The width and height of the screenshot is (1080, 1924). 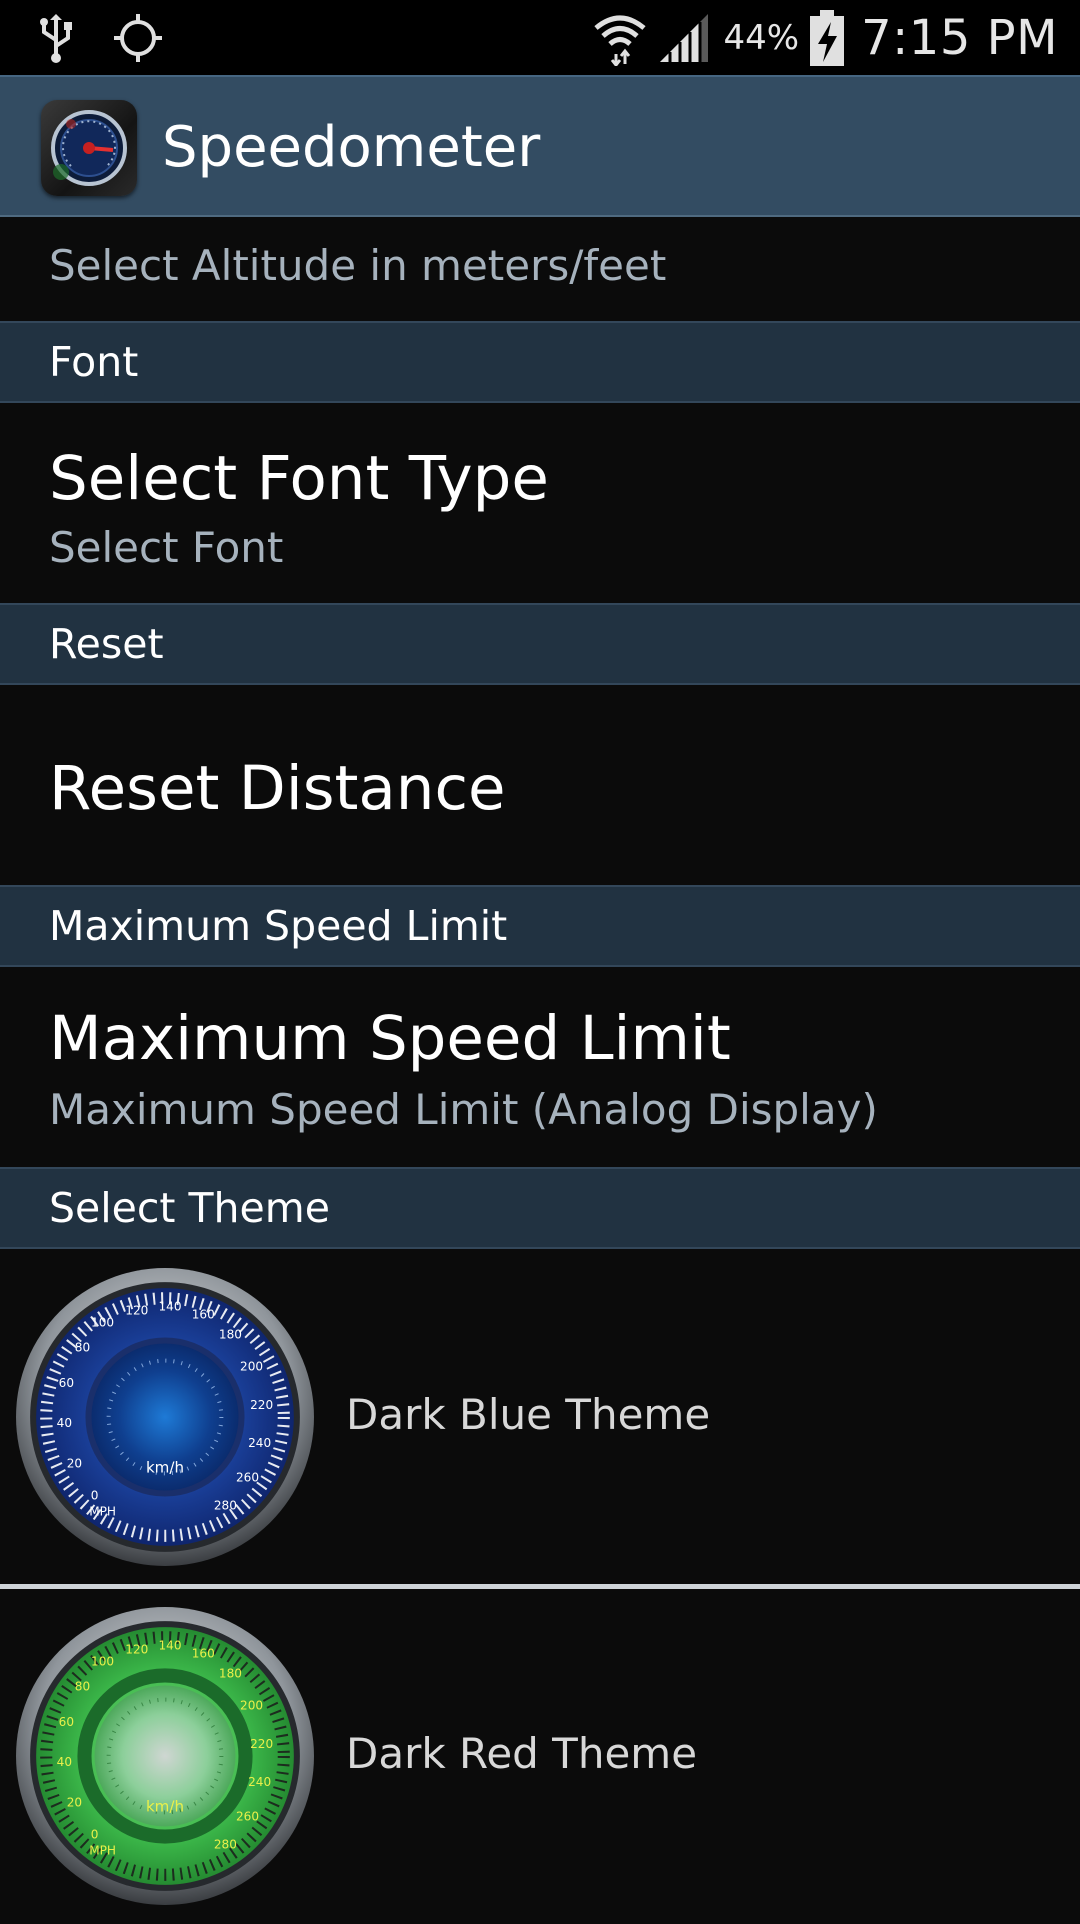 I want to click on usb-icon, so click(x=56, y=38).